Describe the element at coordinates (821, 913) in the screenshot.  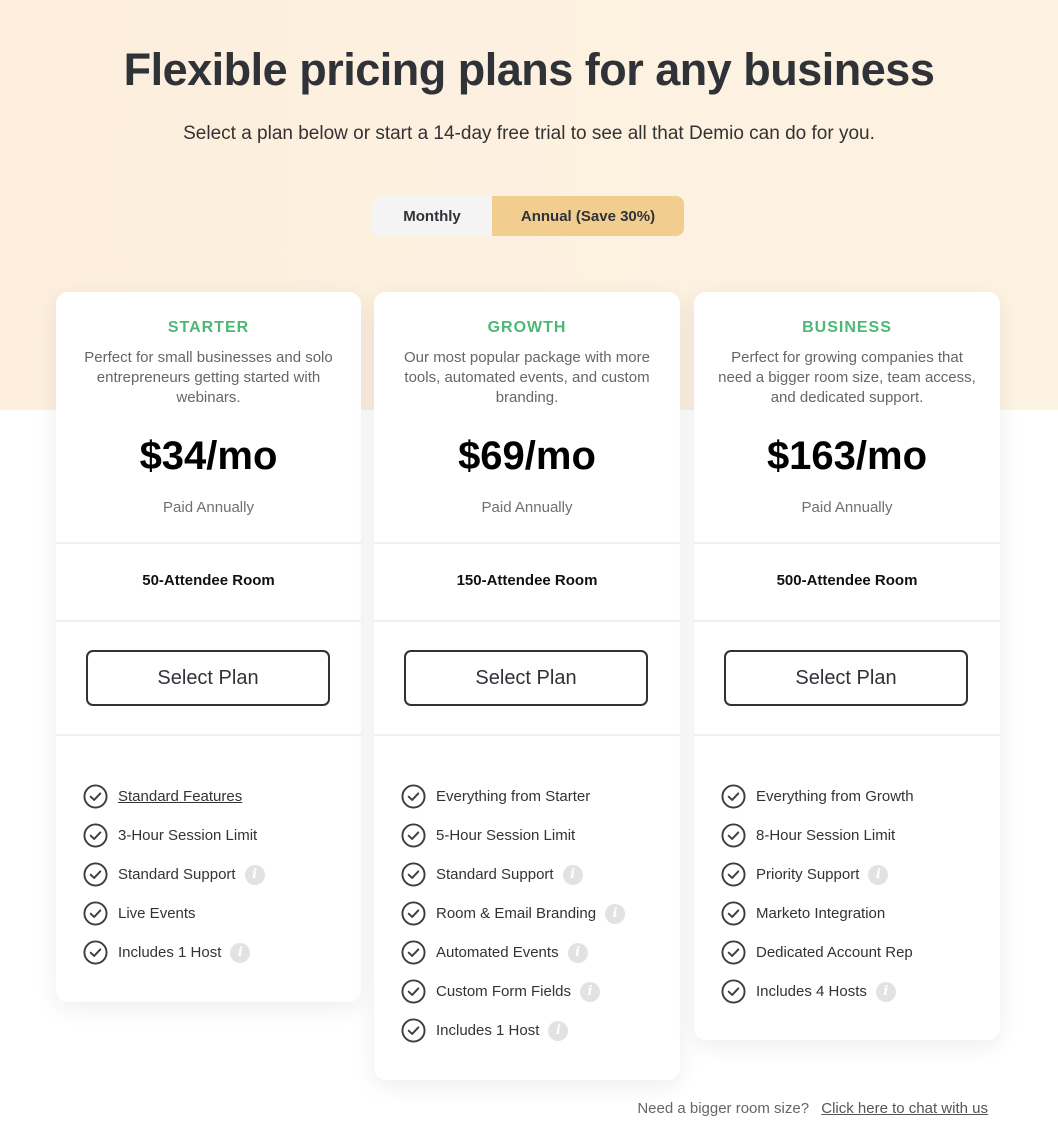
I see `feature-label: Marketo Integration` at that location.